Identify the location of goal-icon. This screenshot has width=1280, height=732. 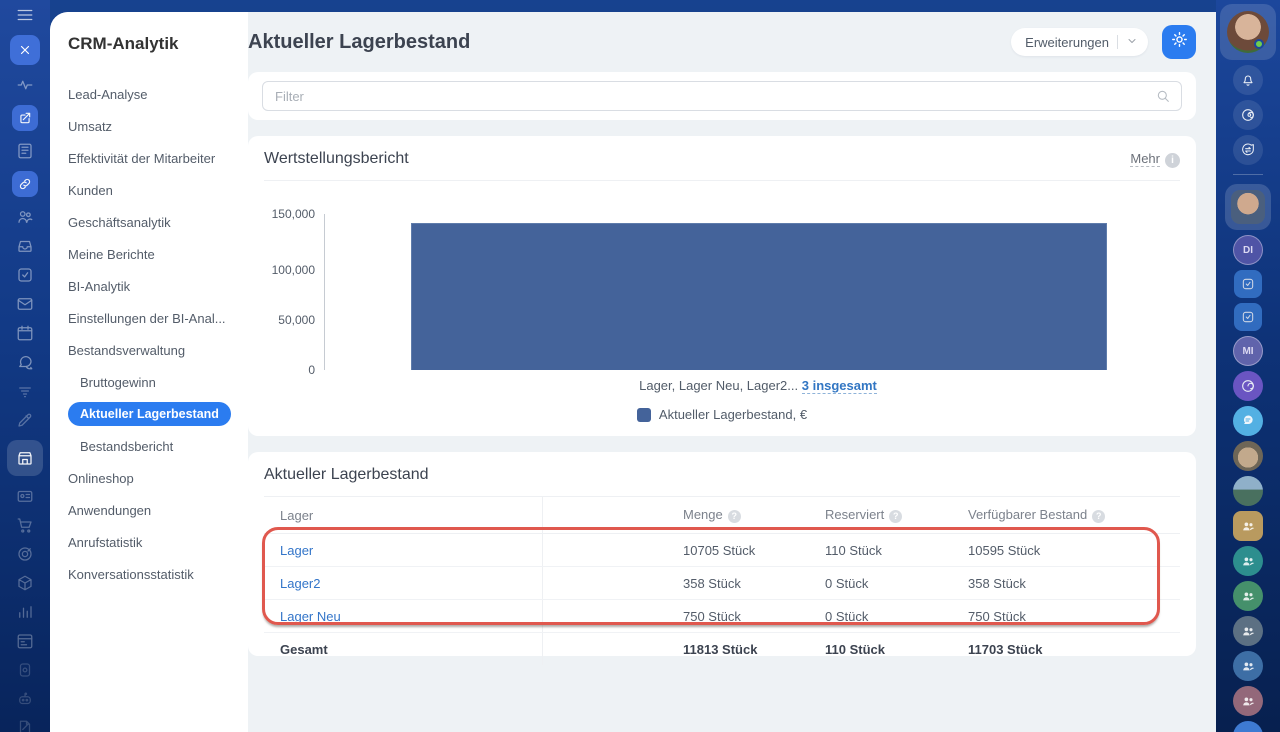
(25, 554).